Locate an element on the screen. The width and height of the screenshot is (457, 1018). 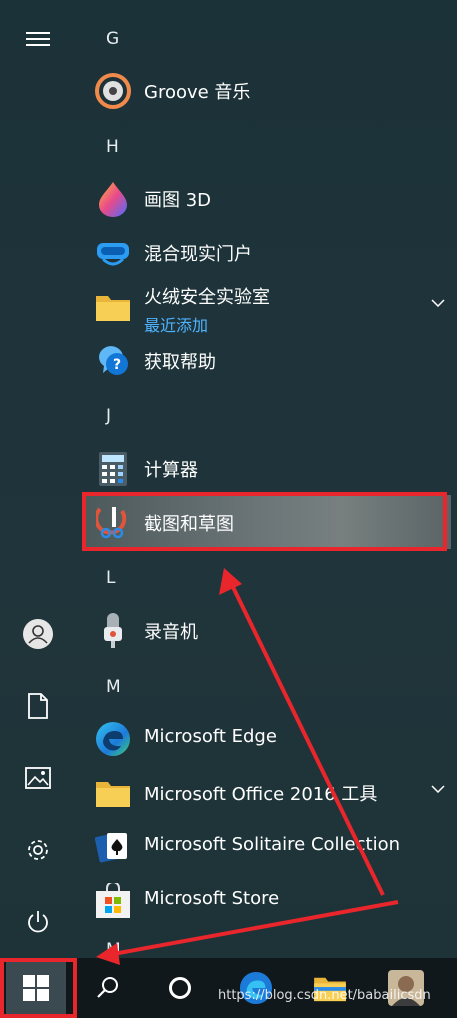
app-mixed-reality-portal: 混合现实门户 is located at coordinates (268, 252).